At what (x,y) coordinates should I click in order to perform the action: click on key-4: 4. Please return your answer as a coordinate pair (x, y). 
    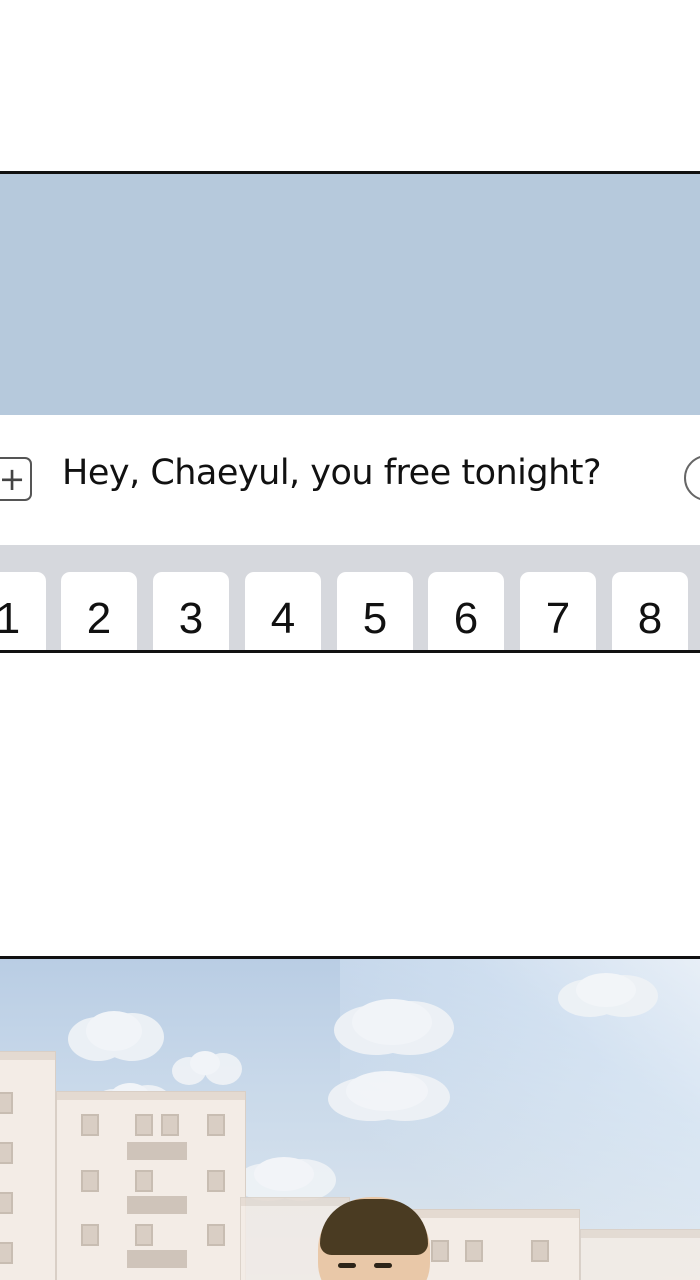
    Looking at the image, I should click on (283, 611).